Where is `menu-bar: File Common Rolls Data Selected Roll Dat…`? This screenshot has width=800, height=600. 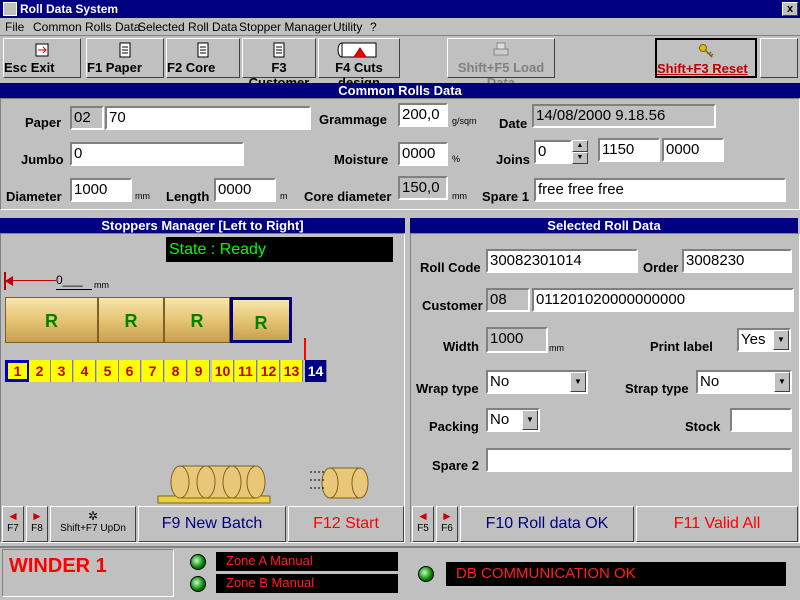 menu-bar: File Common Rolls Data Selected Roll Dat… is located at coordinates (400, 27).